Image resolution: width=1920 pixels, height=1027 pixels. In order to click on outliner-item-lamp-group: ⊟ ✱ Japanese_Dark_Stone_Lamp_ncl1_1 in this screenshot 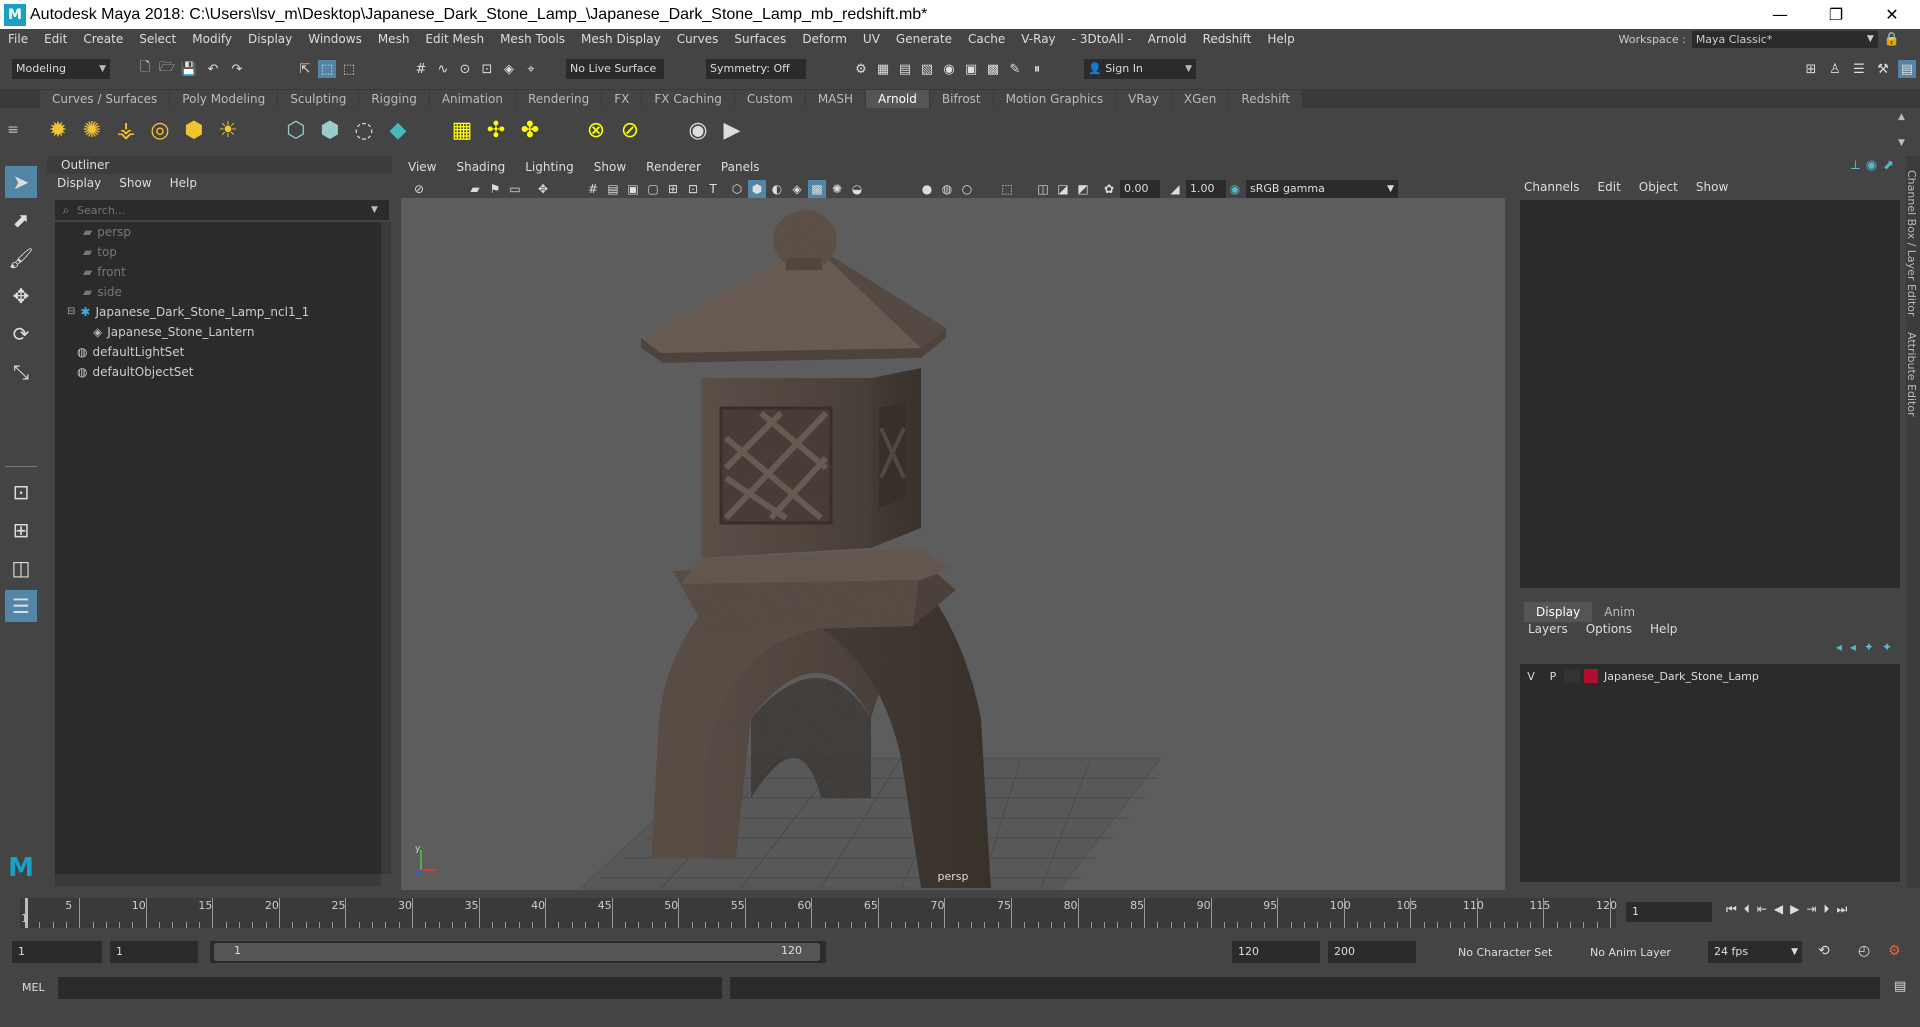, I will do `click(188, 312)`.